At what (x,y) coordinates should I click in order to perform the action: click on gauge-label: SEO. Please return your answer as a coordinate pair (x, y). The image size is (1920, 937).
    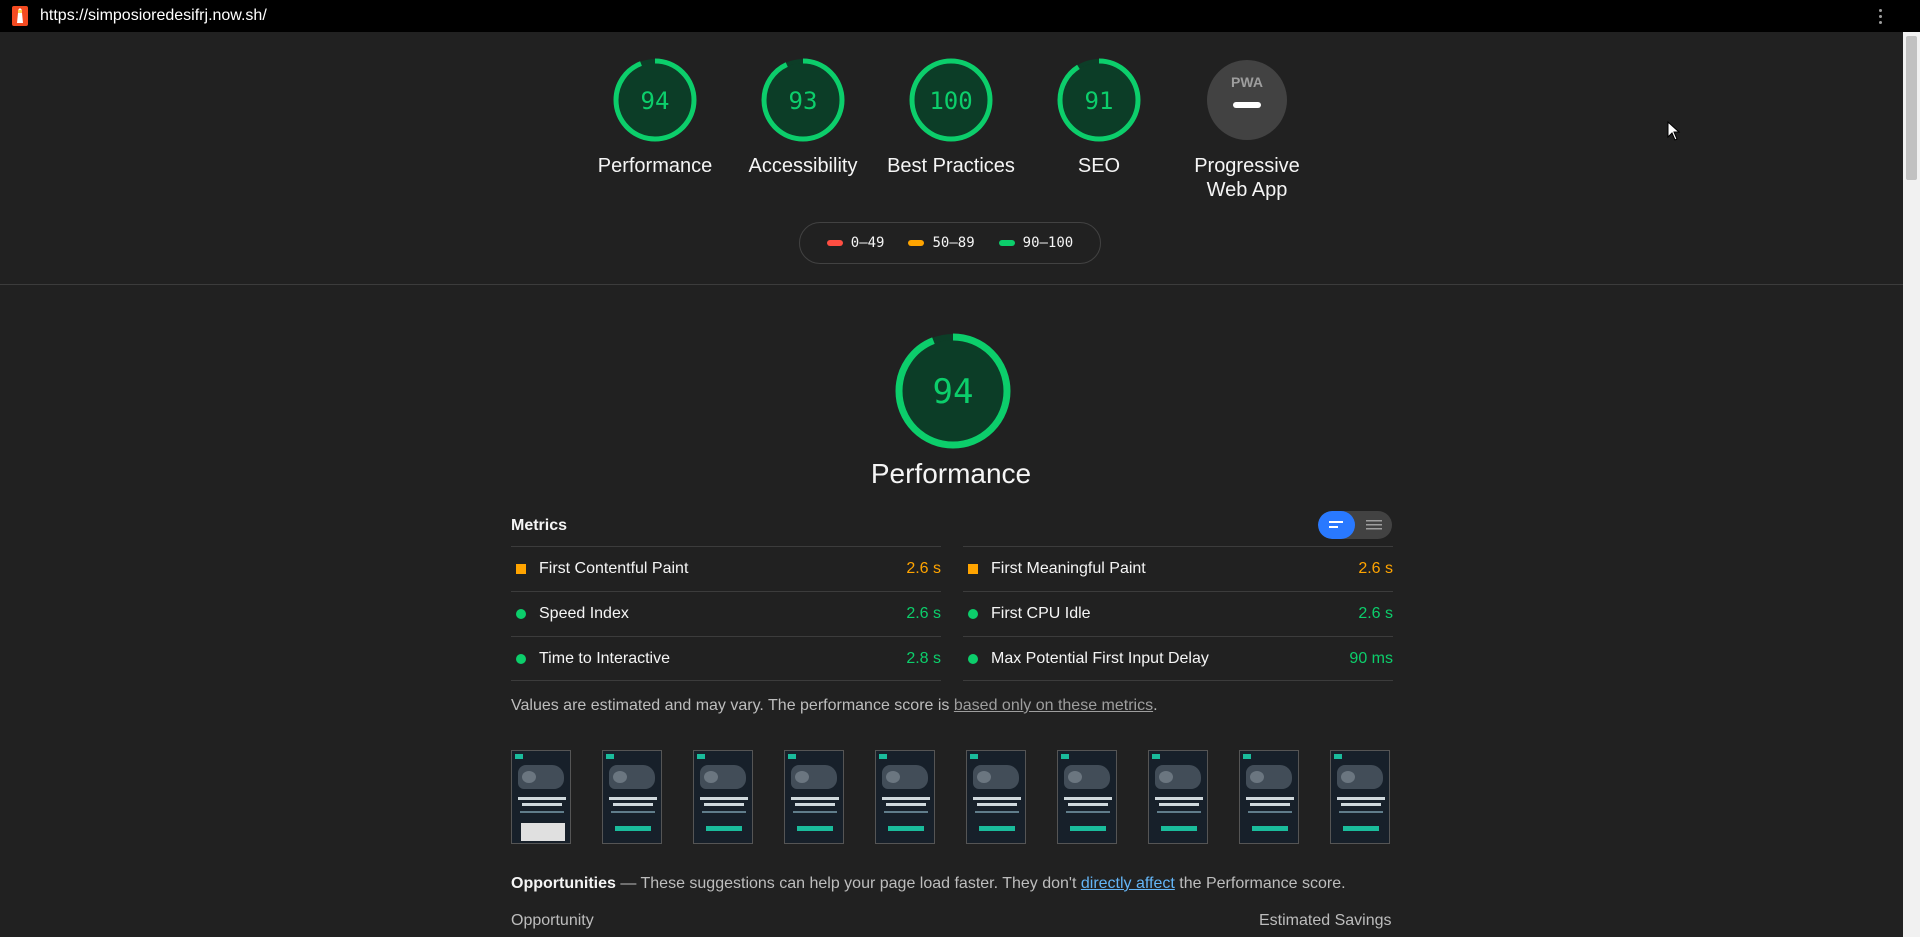
    Looking at the image, I should click on (1099, 166).